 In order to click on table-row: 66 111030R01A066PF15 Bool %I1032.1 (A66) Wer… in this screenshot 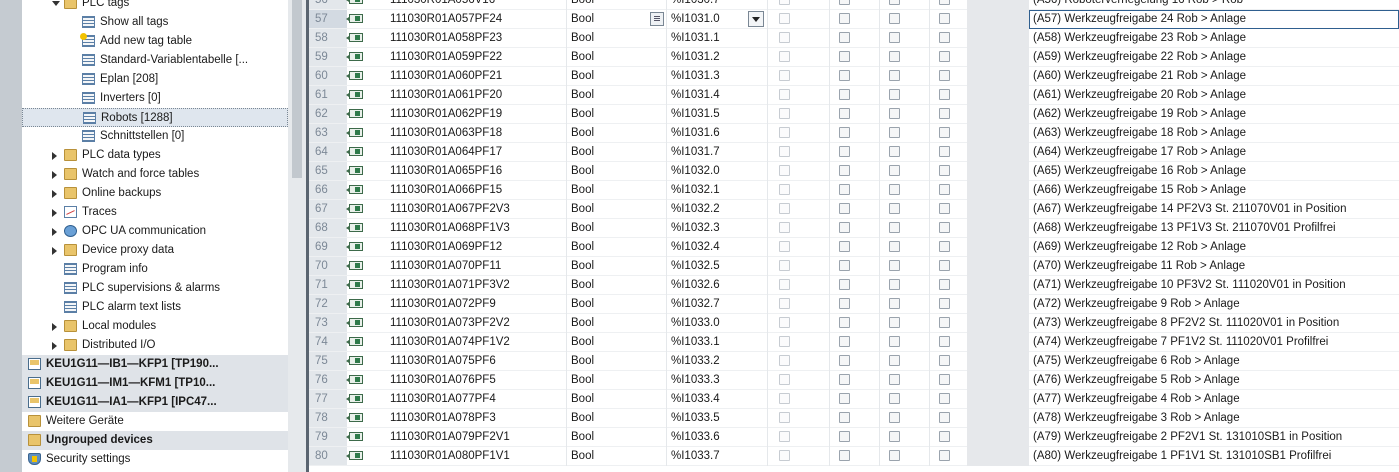, I will do `click(854, 190)`.